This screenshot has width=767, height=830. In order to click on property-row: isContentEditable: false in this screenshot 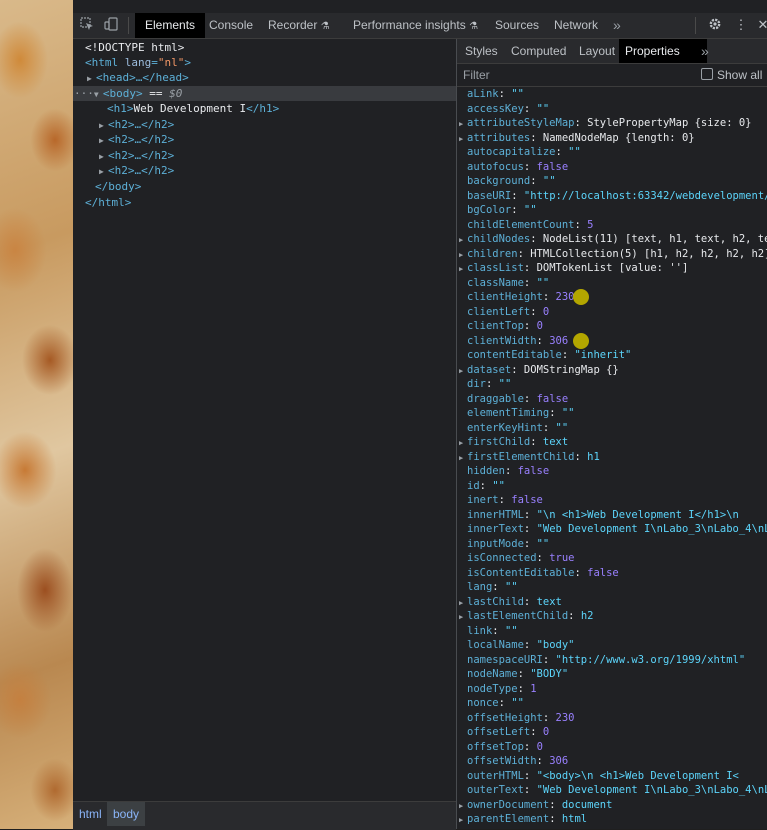, I will do `click(539, 573)`.